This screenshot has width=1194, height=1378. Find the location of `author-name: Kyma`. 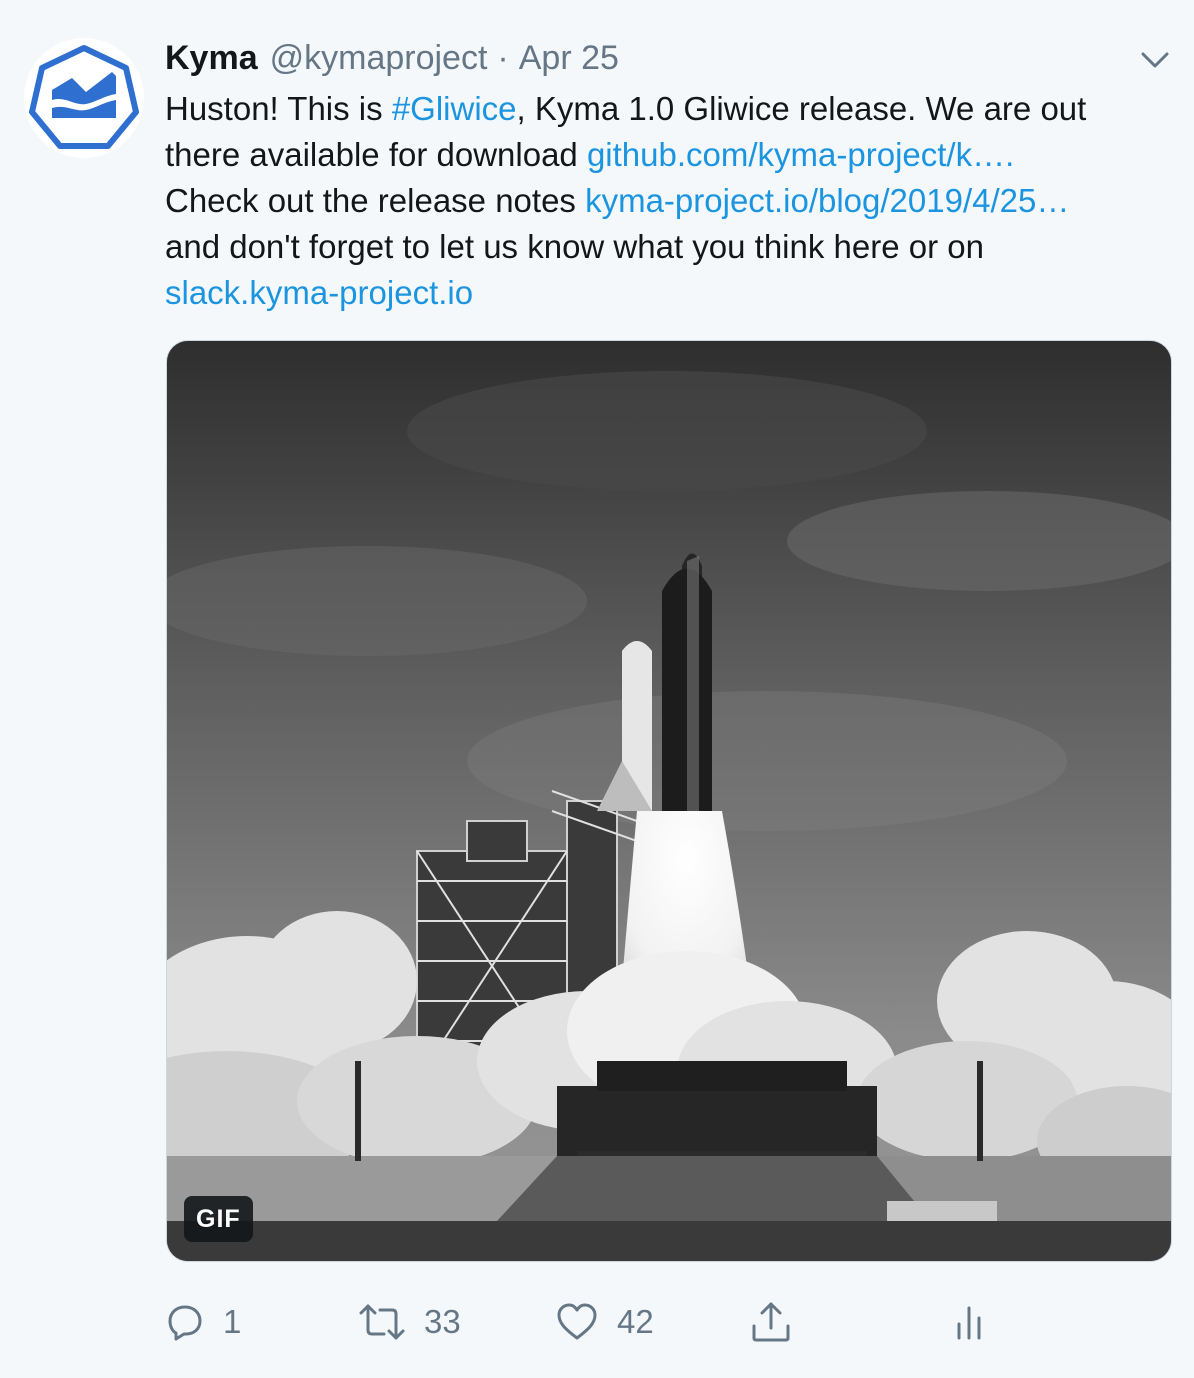

author-name: Kyma is located at coordinates (211, 58).